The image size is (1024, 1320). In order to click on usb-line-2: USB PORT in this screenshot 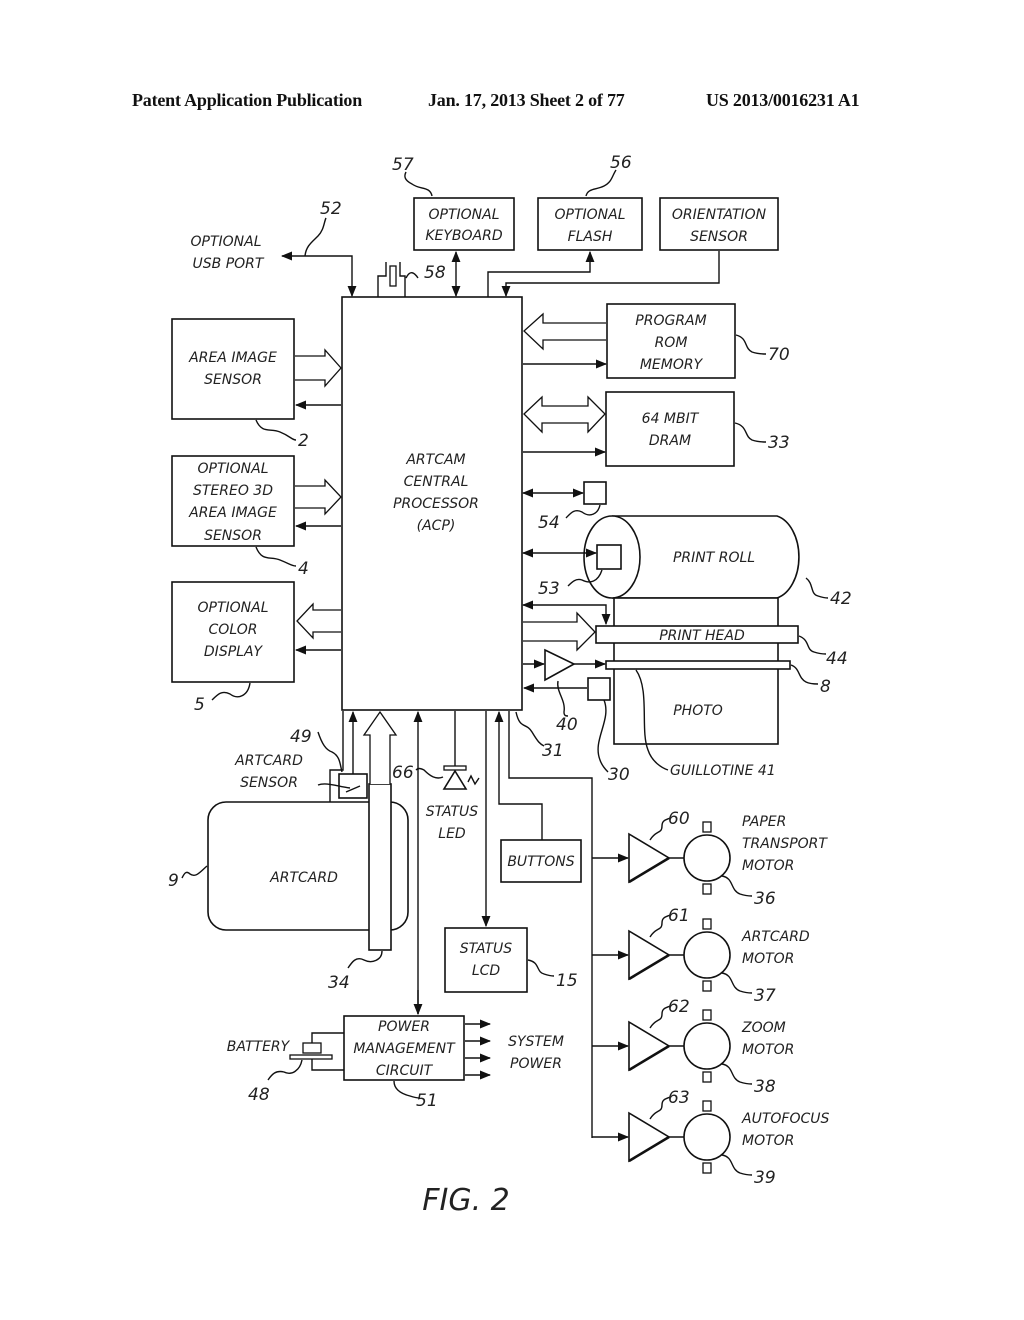, I will do `click(229, 264)`.